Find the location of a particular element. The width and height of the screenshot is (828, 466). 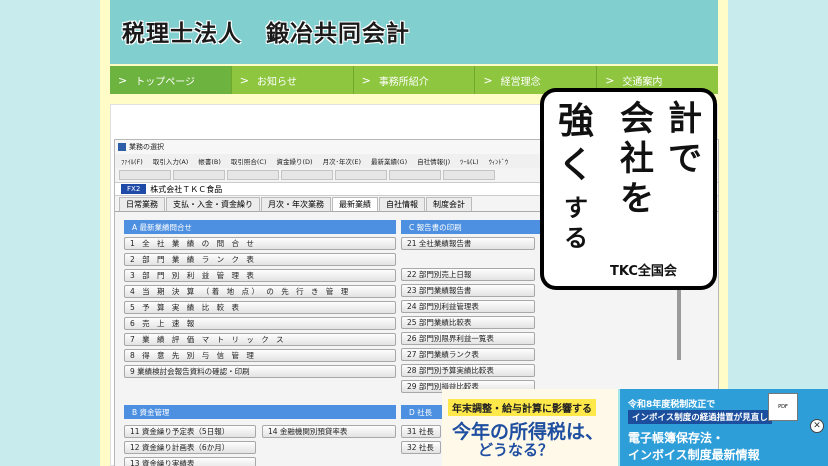

menu-item: ﾌｧｲﾙ(F) is located at coordinates (132, 161).